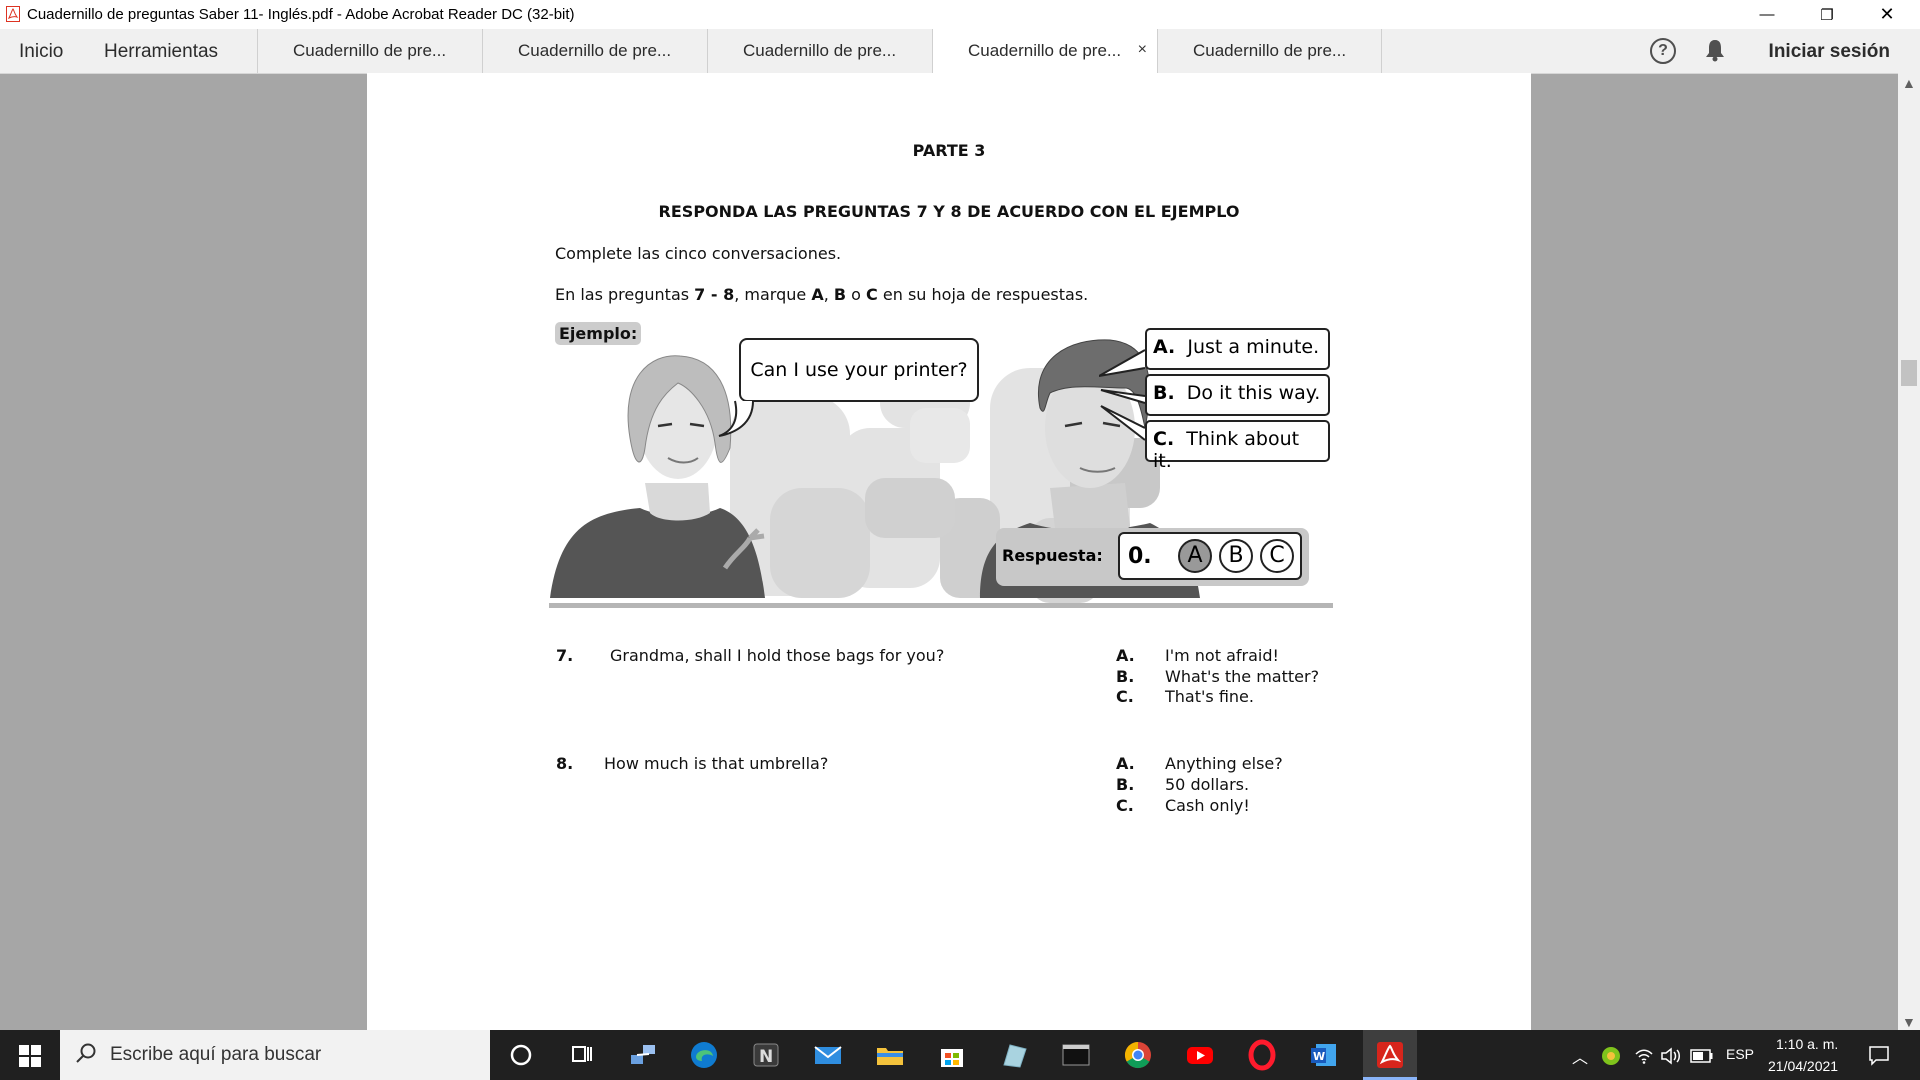 The width and height of the screenshot is (1920, 1080). Describe the element at coordinates (1138, 1055) in the screenshot. I see `chrome-icon` at that location.